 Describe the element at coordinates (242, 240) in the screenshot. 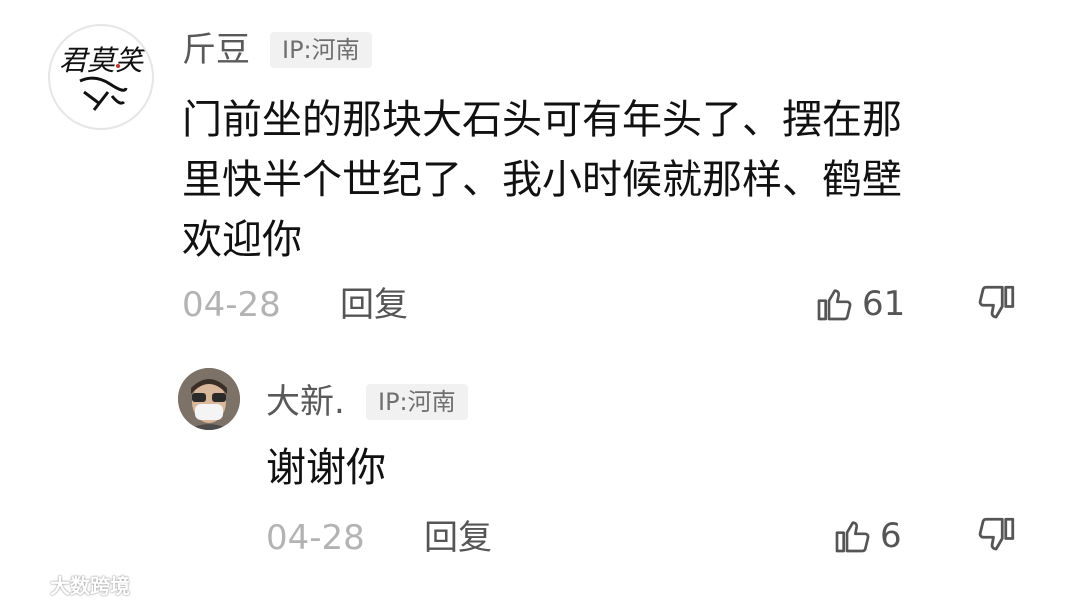

I see `comment-text-line: 欢迎你` at that location.